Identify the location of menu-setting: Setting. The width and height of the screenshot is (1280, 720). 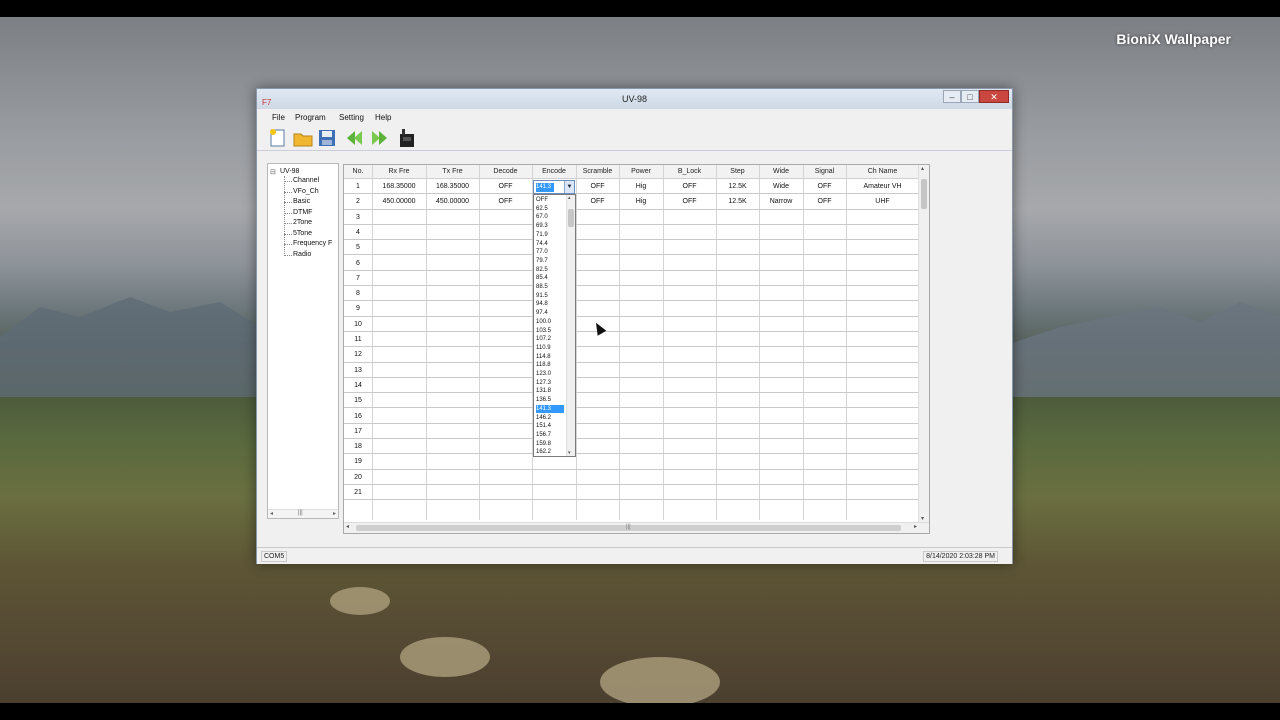
(351, 117).